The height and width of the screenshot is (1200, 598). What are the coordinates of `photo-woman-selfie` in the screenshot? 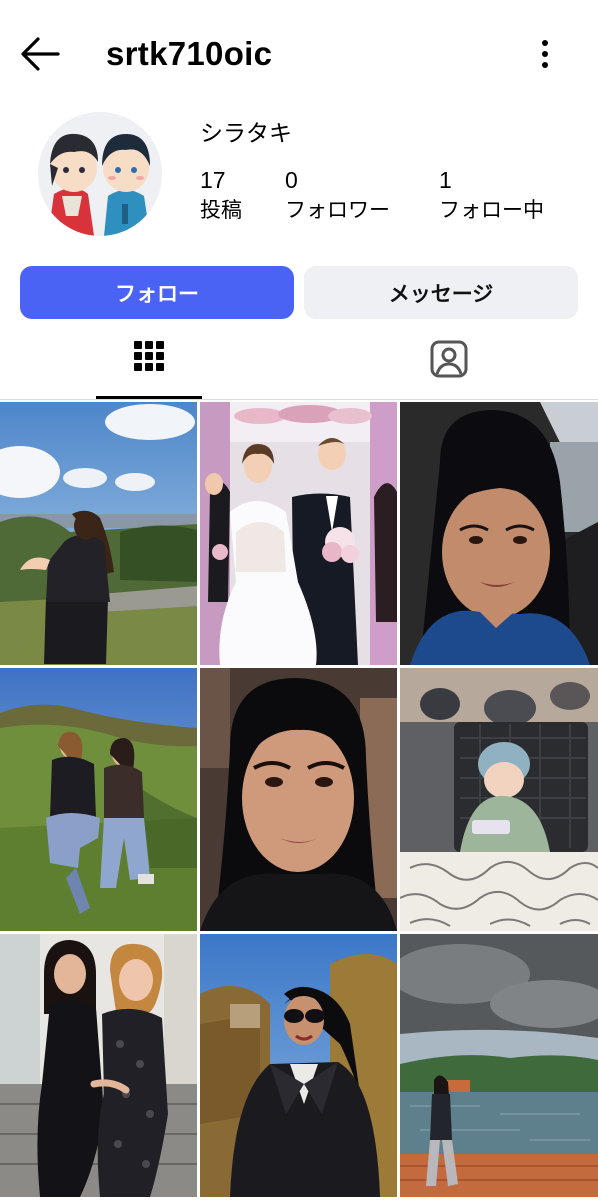 It's located at (298, 799).